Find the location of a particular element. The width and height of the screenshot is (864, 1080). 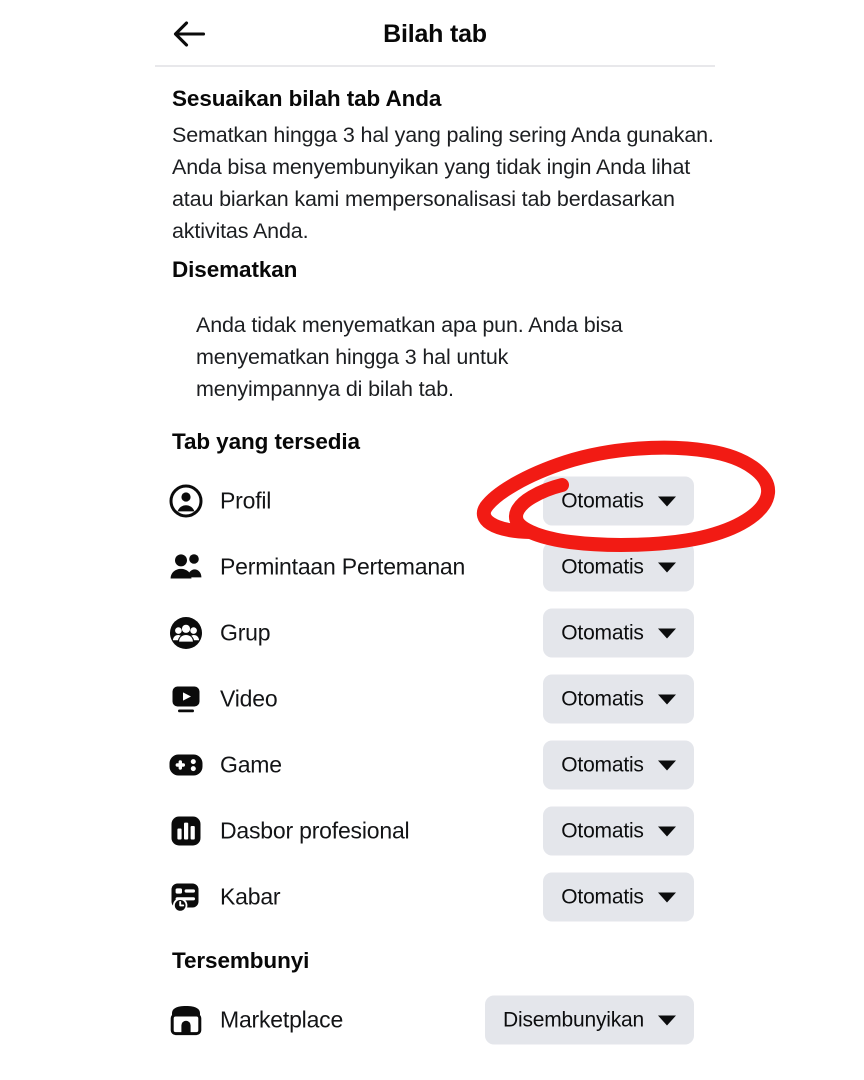

hidden-tabs-section-title: Tersembunyi is located at coordinates (241, 960).